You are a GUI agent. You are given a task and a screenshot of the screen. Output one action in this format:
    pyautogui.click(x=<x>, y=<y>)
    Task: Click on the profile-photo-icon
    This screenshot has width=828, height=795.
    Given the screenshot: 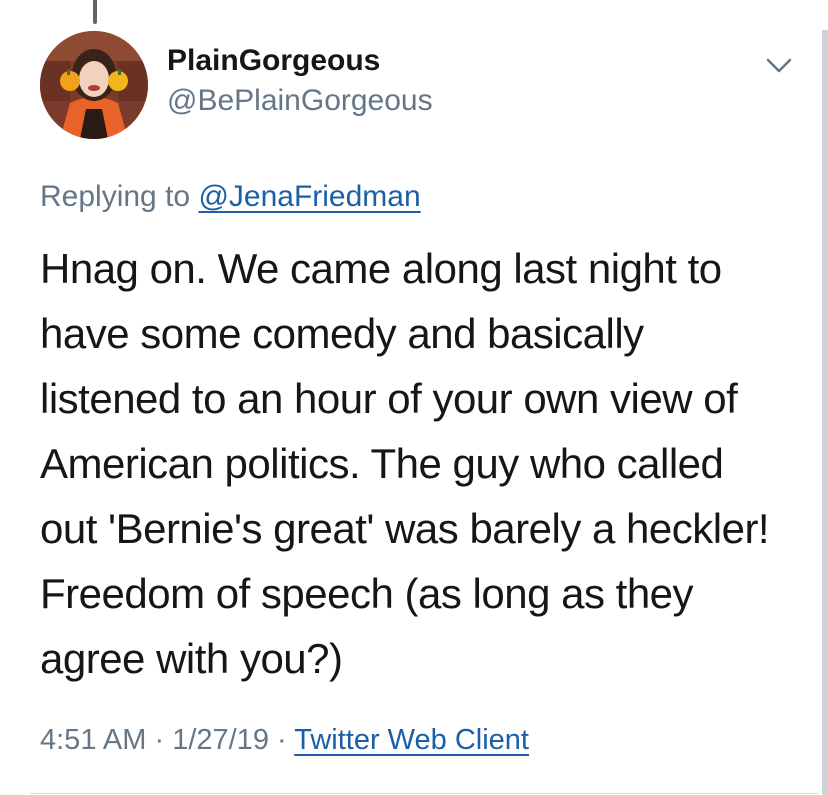 What is the action you would take?
    pyautogui.click(x=94, y=85)
    